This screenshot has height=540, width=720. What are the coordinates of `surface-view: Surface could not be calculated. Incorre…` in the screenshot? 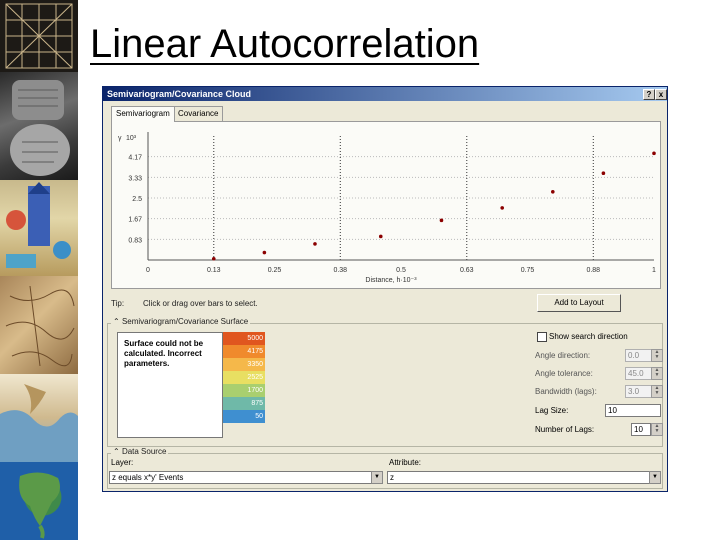 It's located at (170, 385).